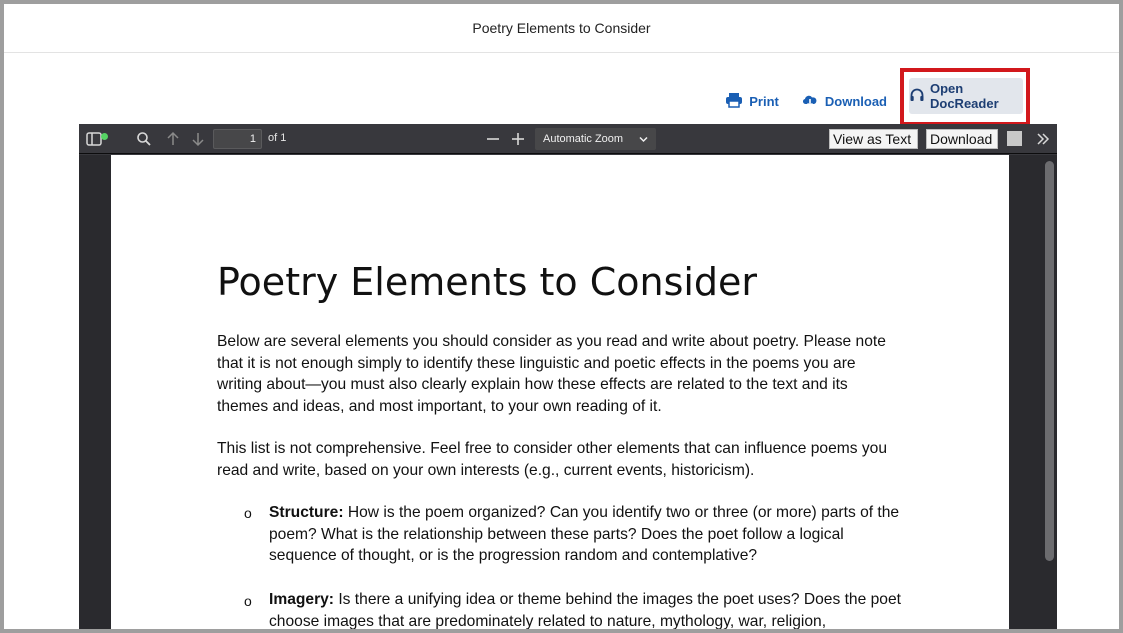  Describe the element at coordinates (561, 28) in the screenshot. I see `page-title: Poetry Elements to Consider` at that location.